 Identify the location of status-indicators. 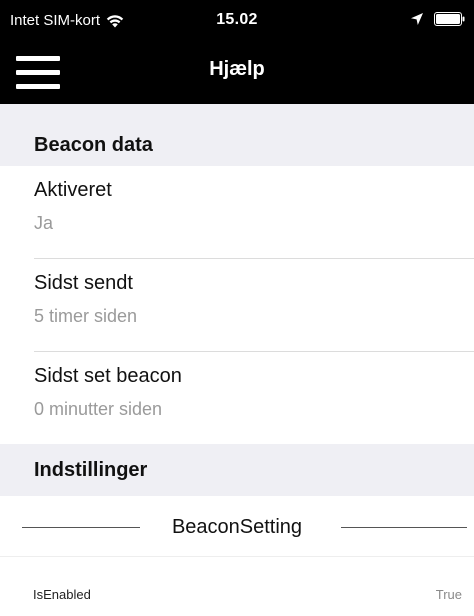
(438, 19).